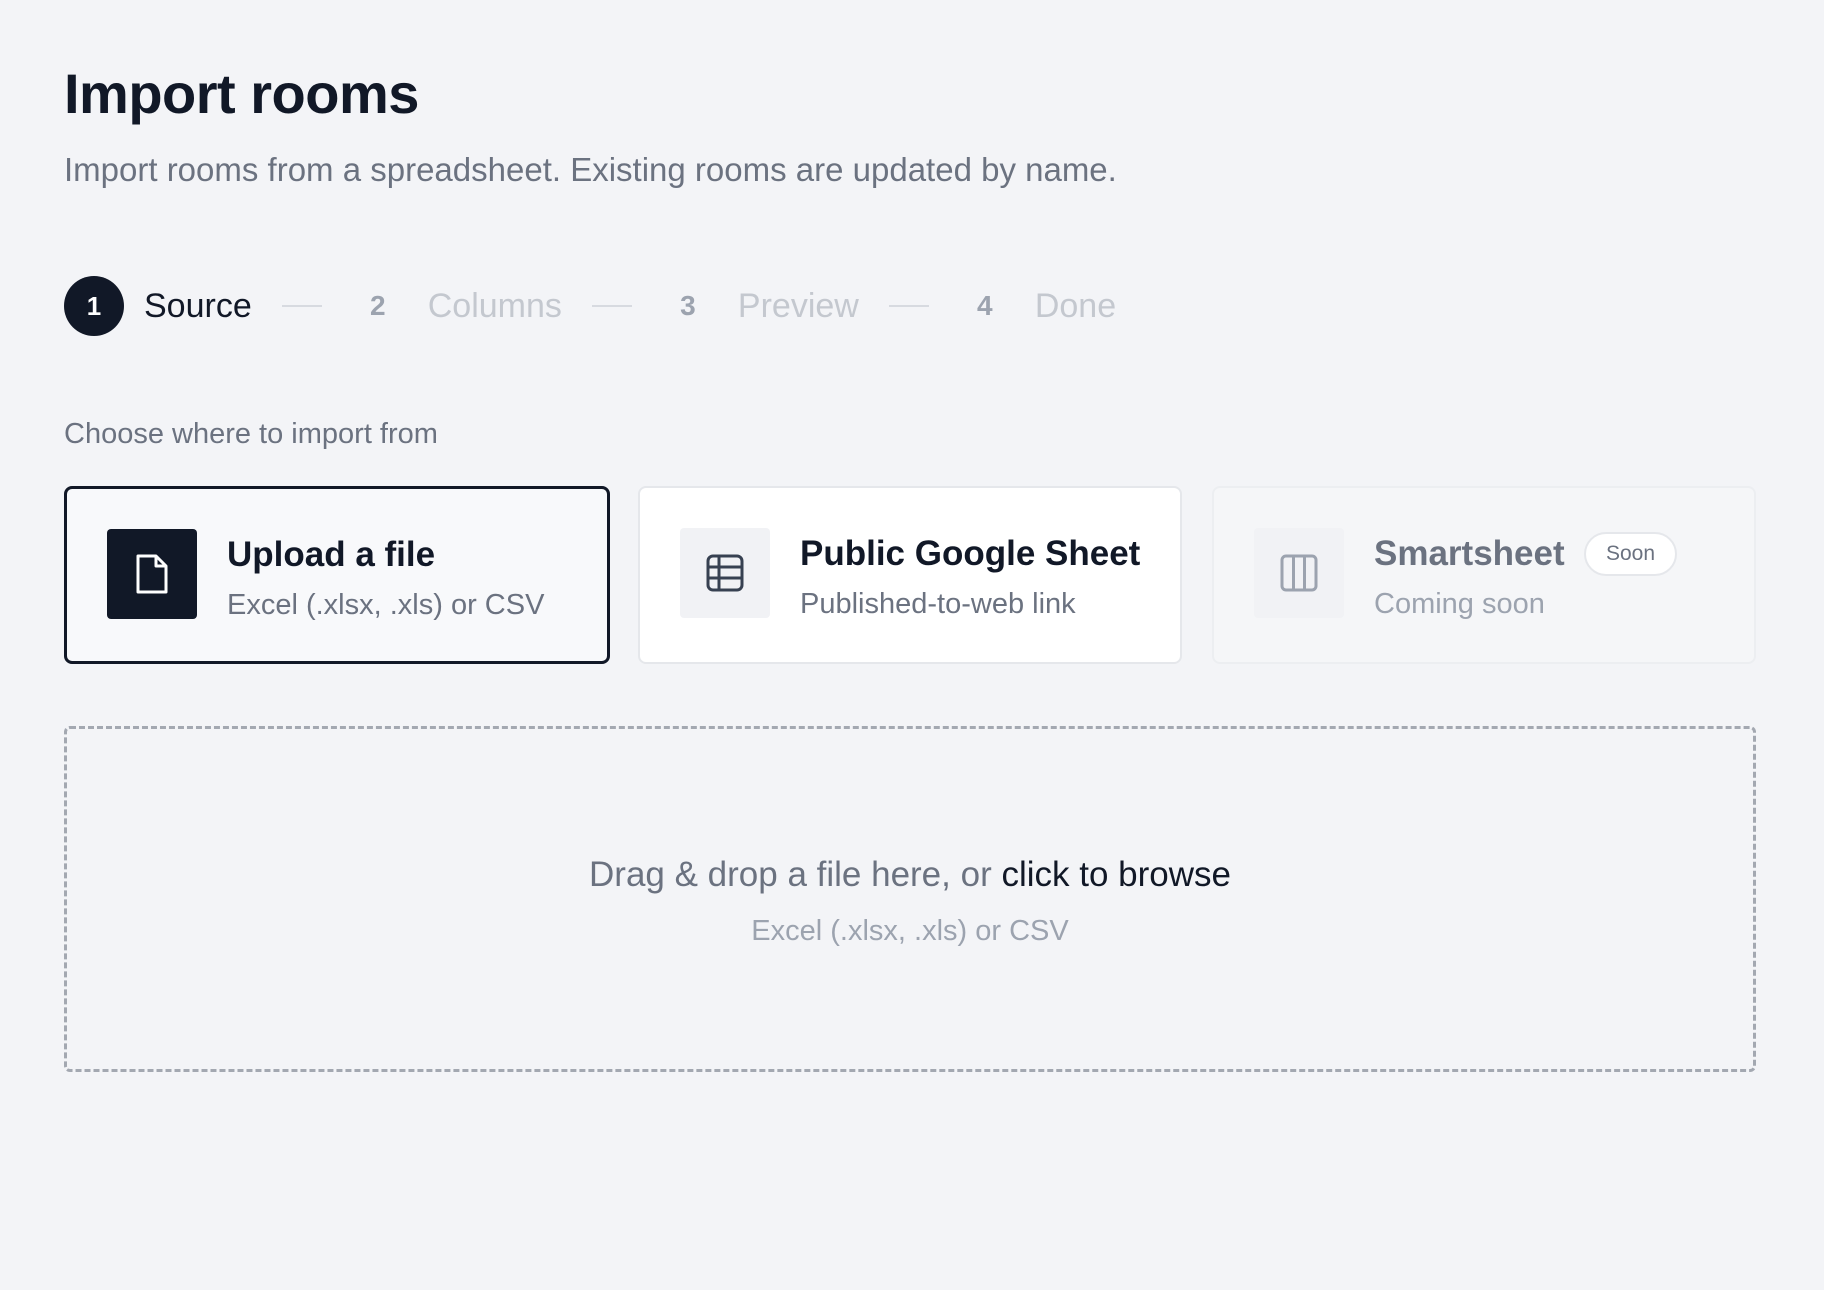 The width and height of the screenshot is (1824, 1290). I want to click on step-label-done: Done, so click(1075, 305).